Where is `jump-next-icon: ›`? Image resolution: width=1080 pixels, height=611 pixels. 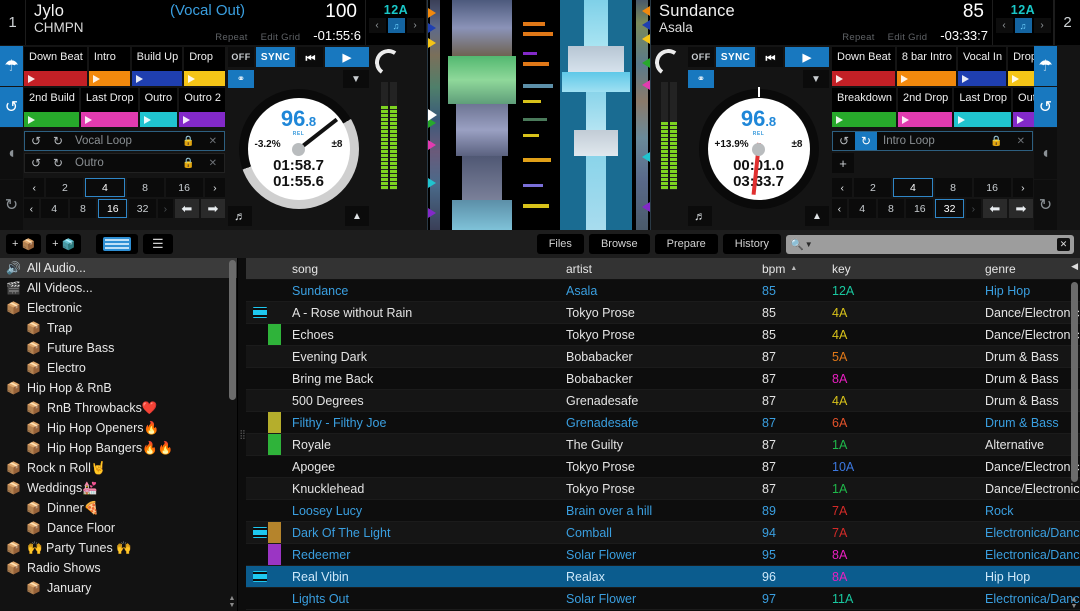
jump-next-icon: › is located at coordinates (165, 208).